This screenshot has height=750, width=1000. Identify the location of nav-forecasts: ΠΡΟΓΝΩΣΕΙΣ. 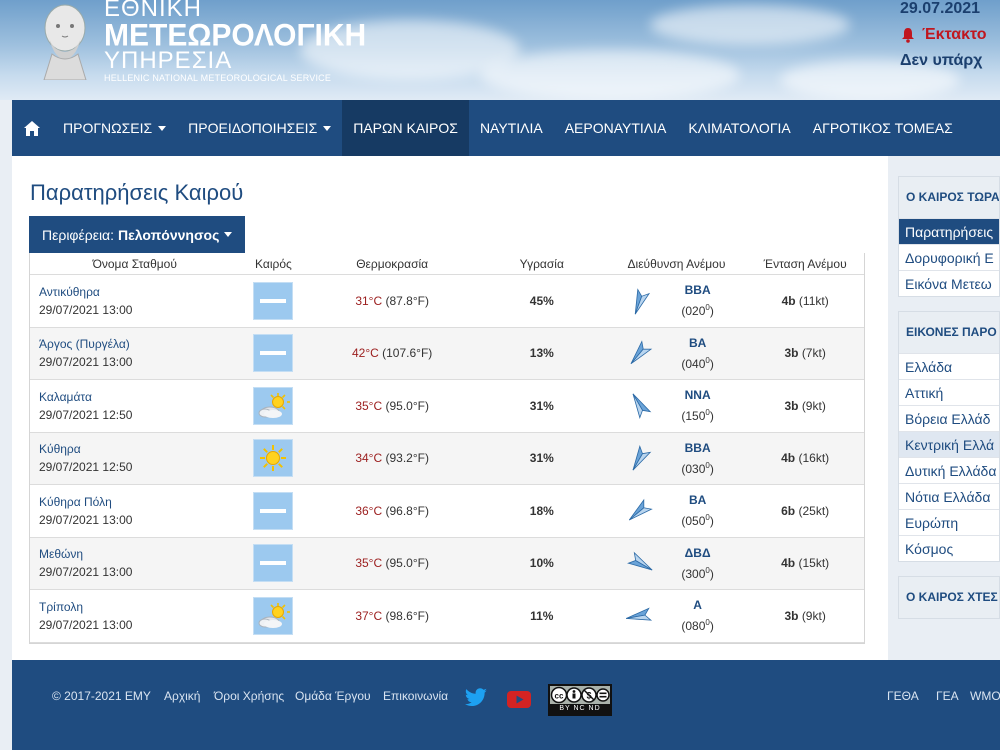
(114, 128).